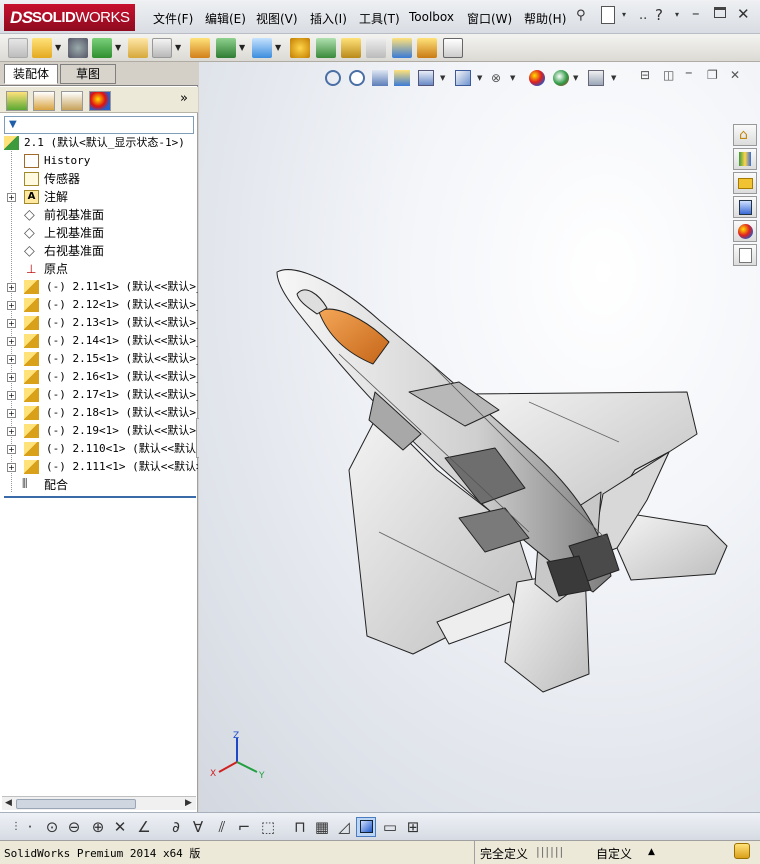 This screenshot has height=864, width=760. I want to click on tree-filter-input: ▼, so click(99, 125).